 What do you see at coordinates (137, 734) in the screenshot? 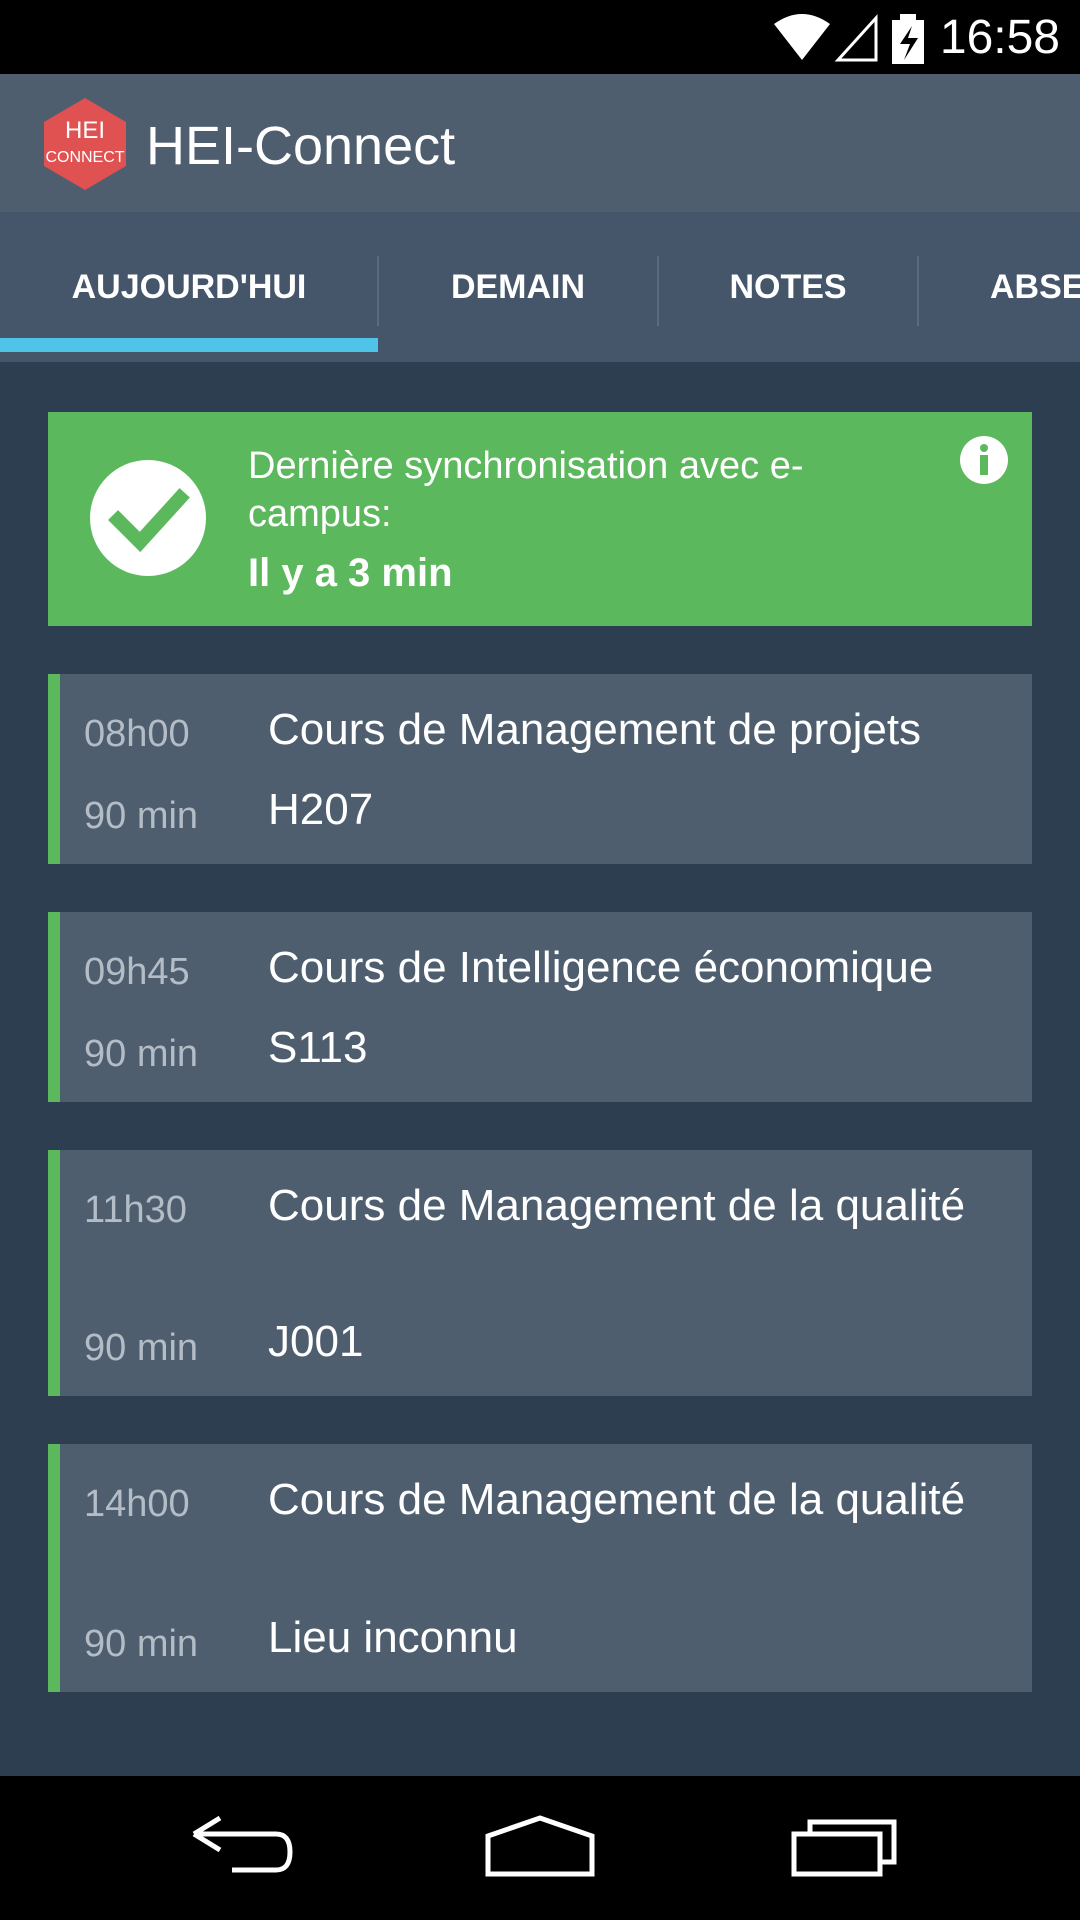
I see `course-time: 08h00` at bounding box center [137, 734].